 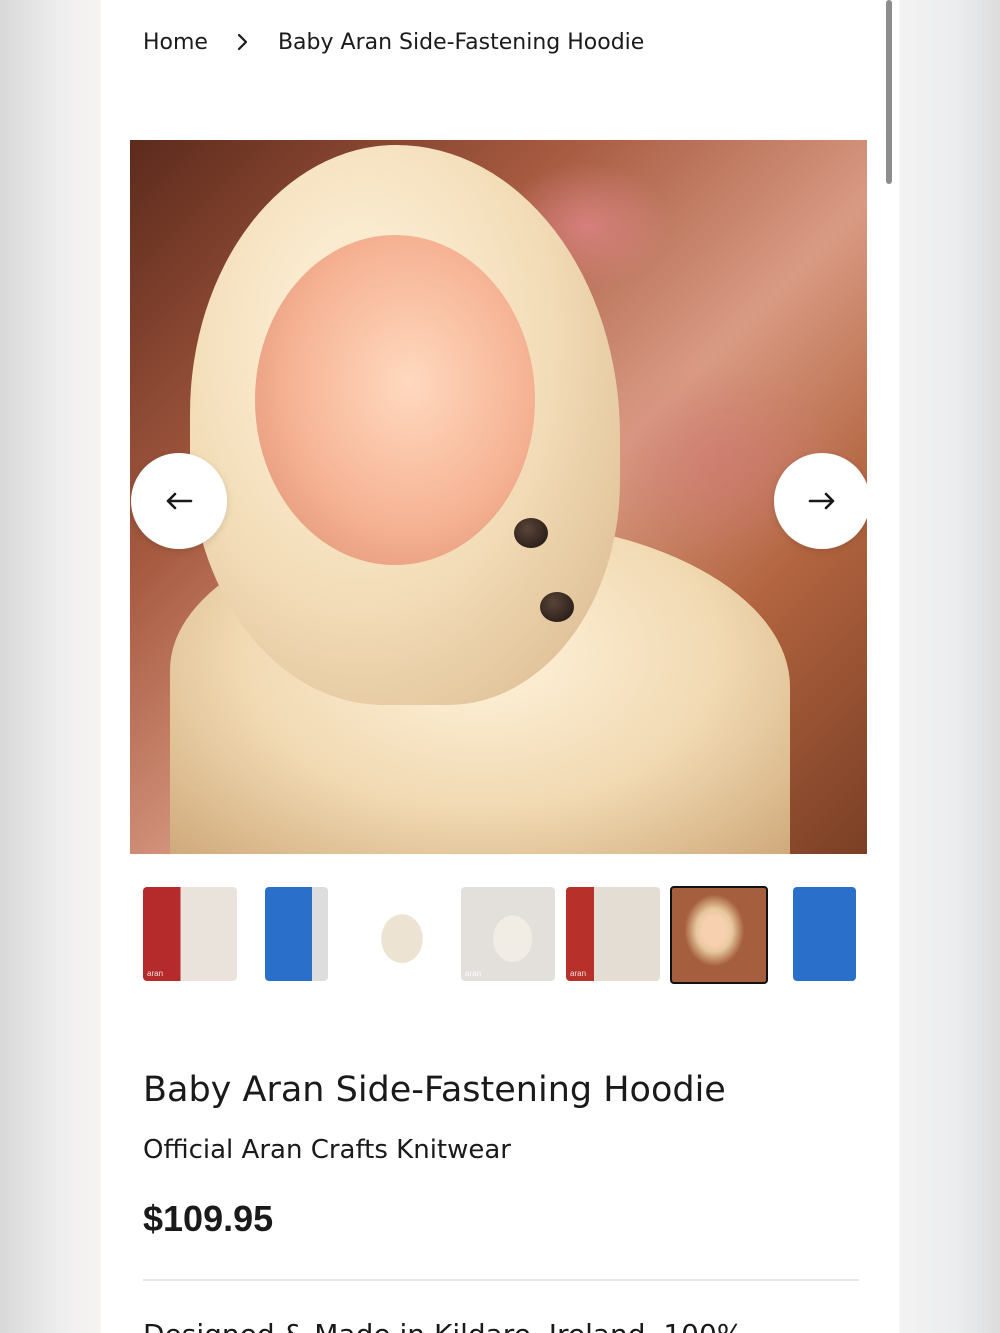 I want to click on previous-image-button, so click(x=179, y=501).